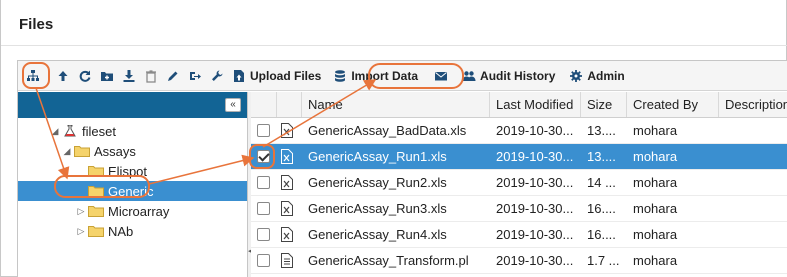 The width and height of the screenshot is (787, 277). What do you see at coordinates (264, 104) in the screenshot?
I see `select-all-column` at bounding box center [264, 104].